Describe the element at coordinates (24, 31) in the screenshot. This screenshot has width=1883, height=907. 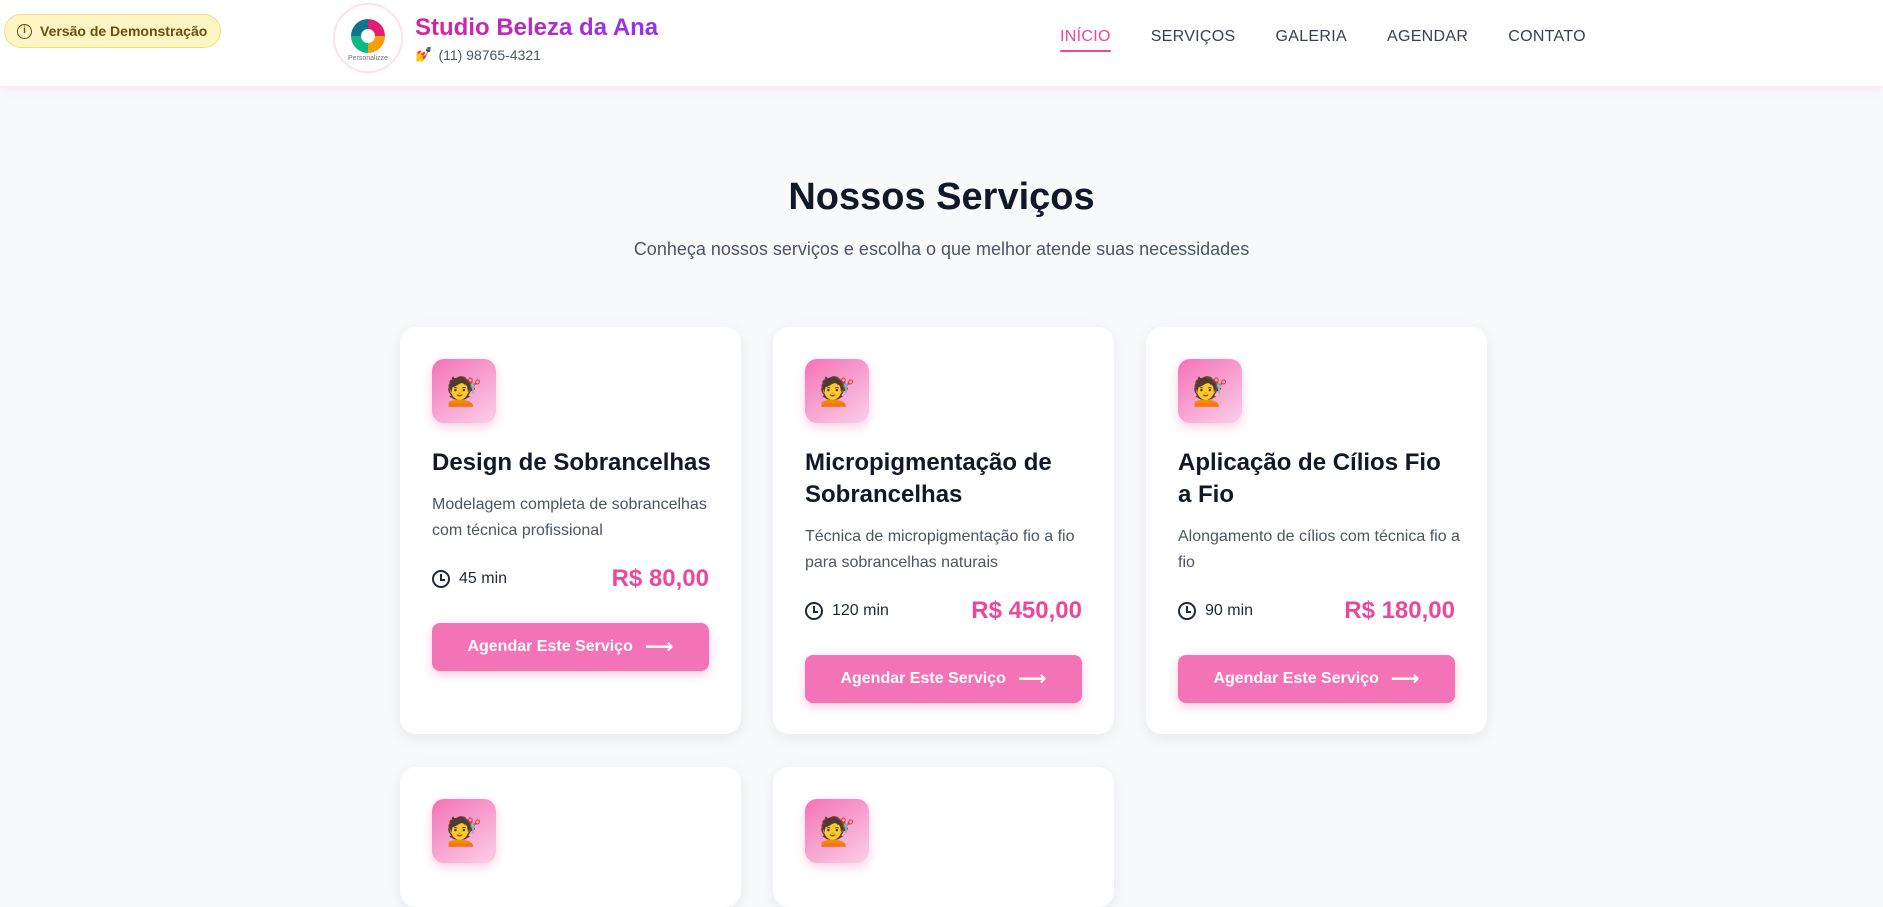
I see `info-icon: i` at that location.